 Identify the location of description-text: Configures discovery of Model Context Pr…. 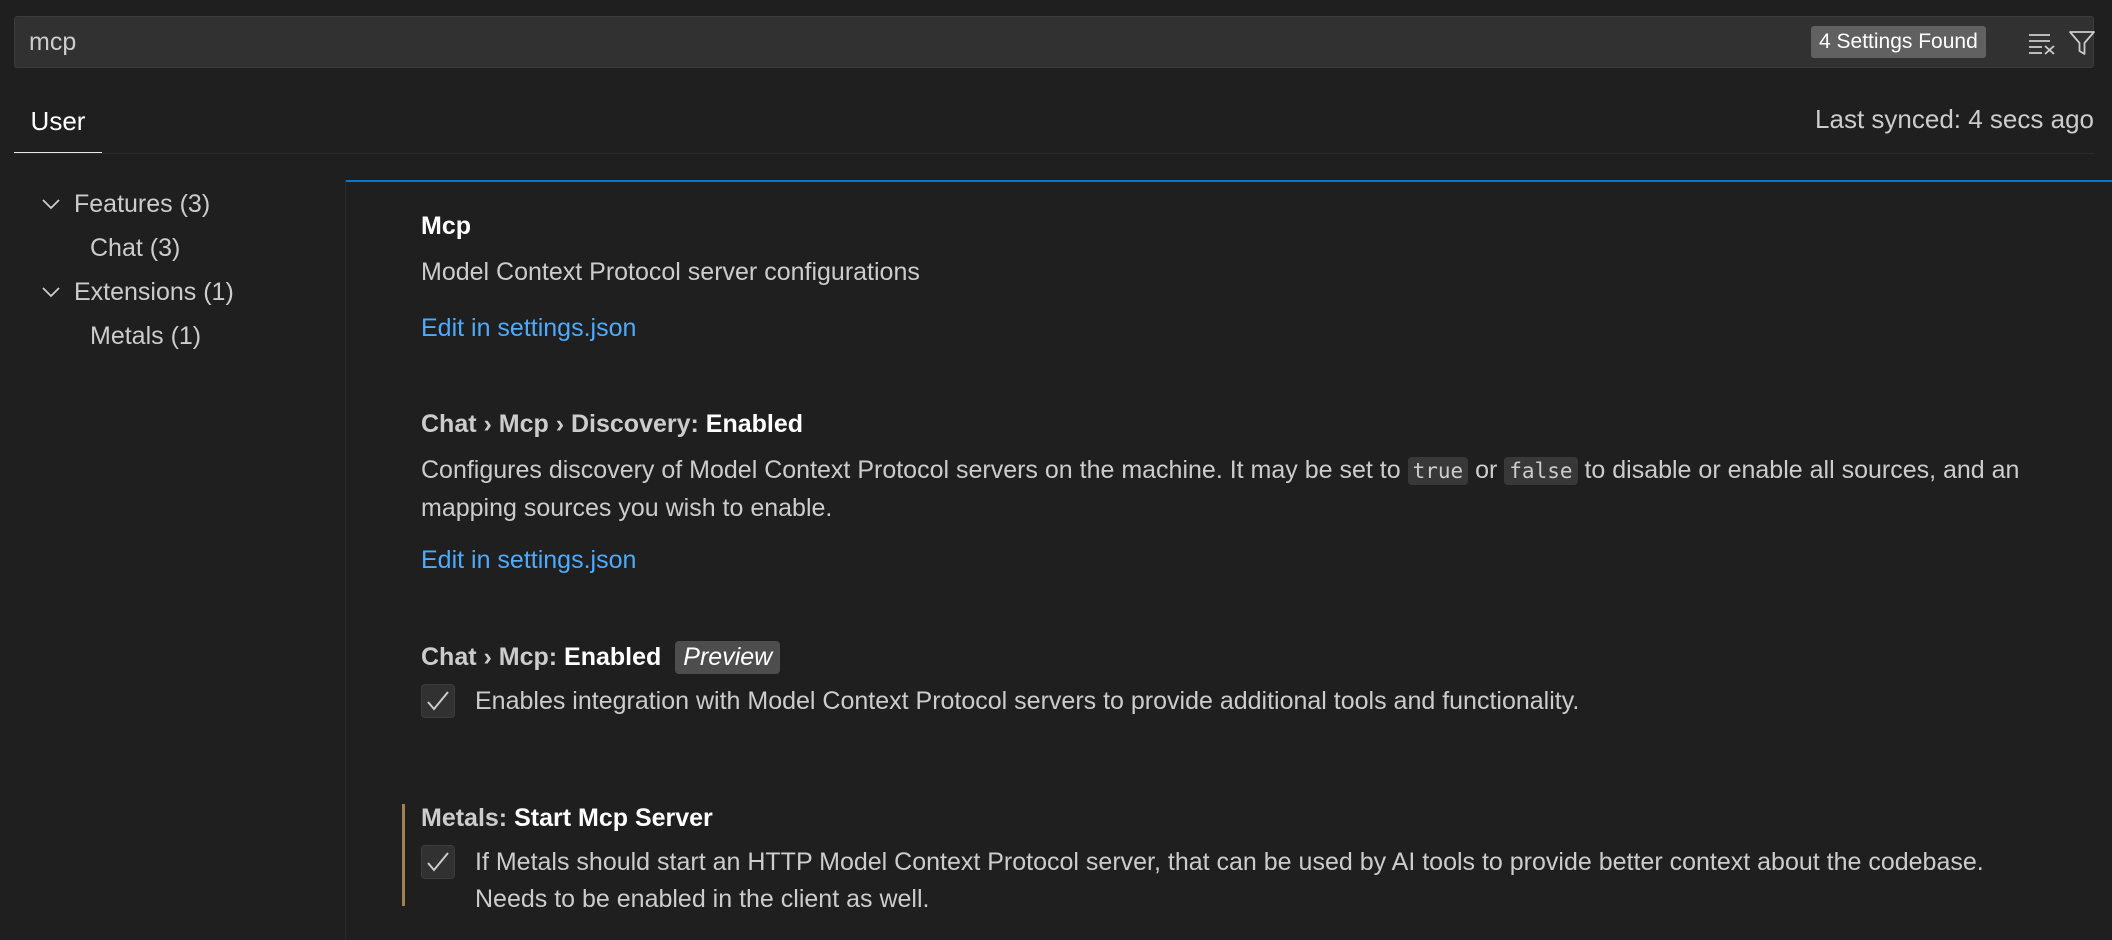
(914, 470).